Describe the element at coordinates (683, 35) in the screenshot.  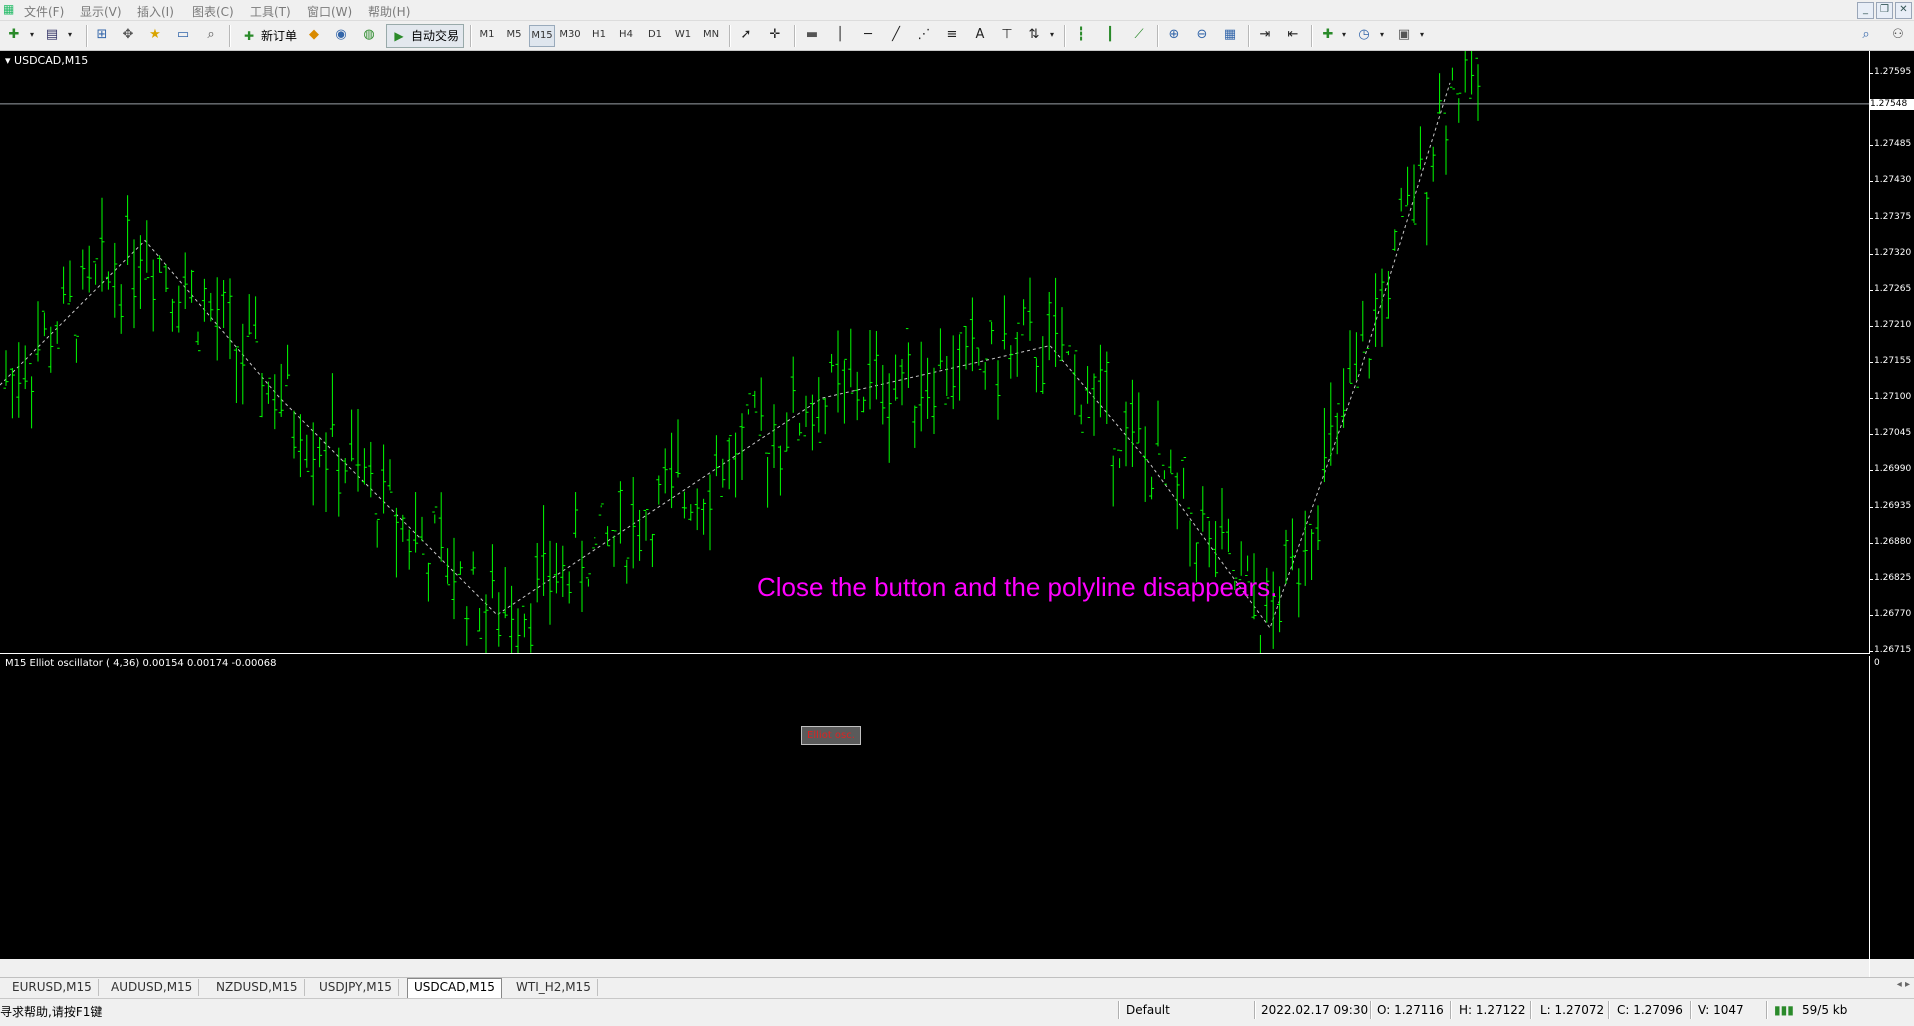
I see `timeframe-w1: W1` at that location.